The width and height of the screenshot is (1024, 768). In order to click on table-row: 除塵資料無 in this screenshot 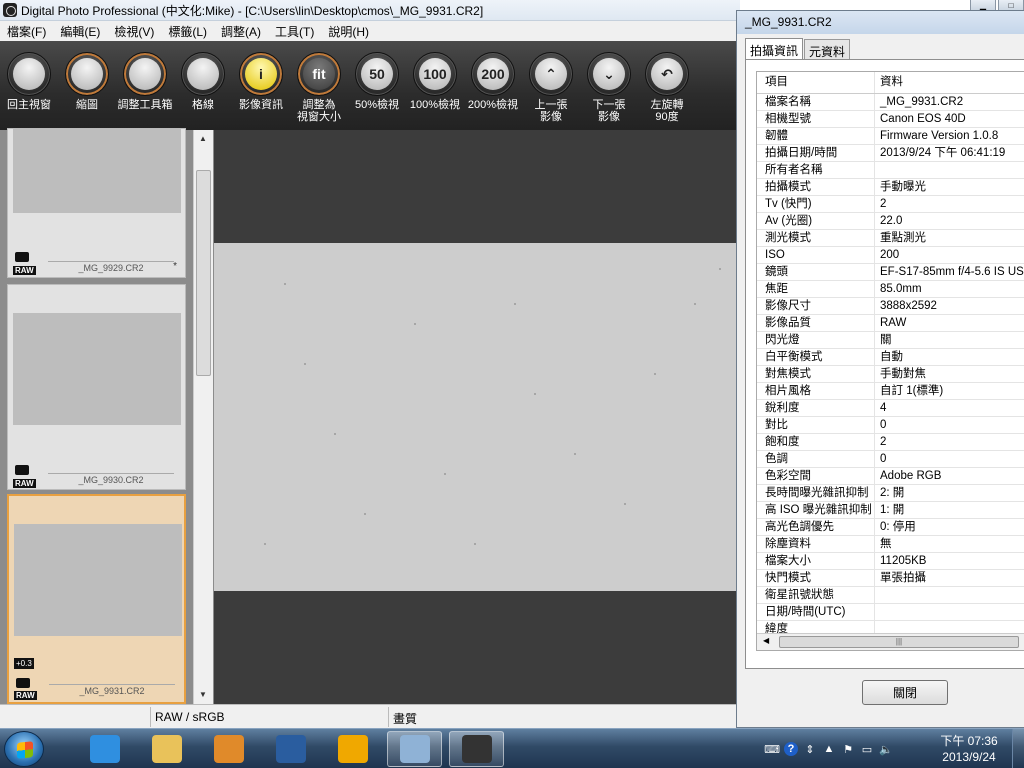, I will do `click(890, 544)`.